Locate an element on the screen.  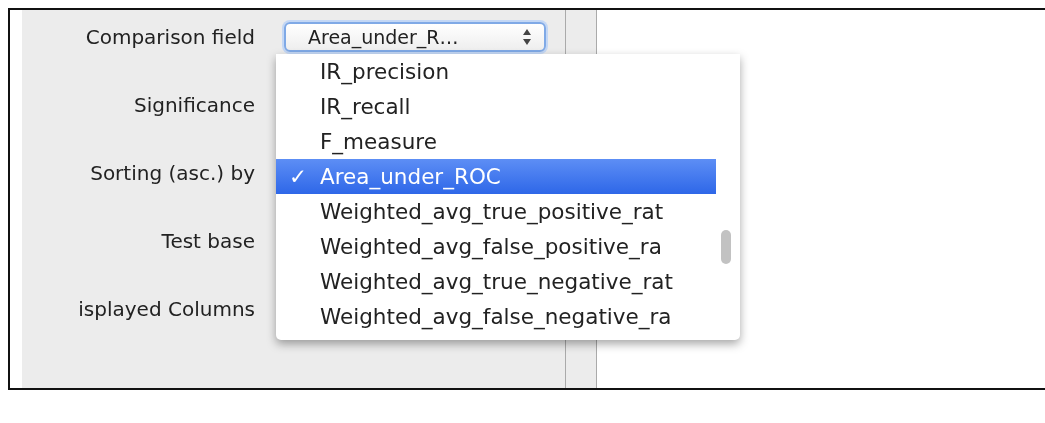
stepper-icon is located at coordinates (527, 37).